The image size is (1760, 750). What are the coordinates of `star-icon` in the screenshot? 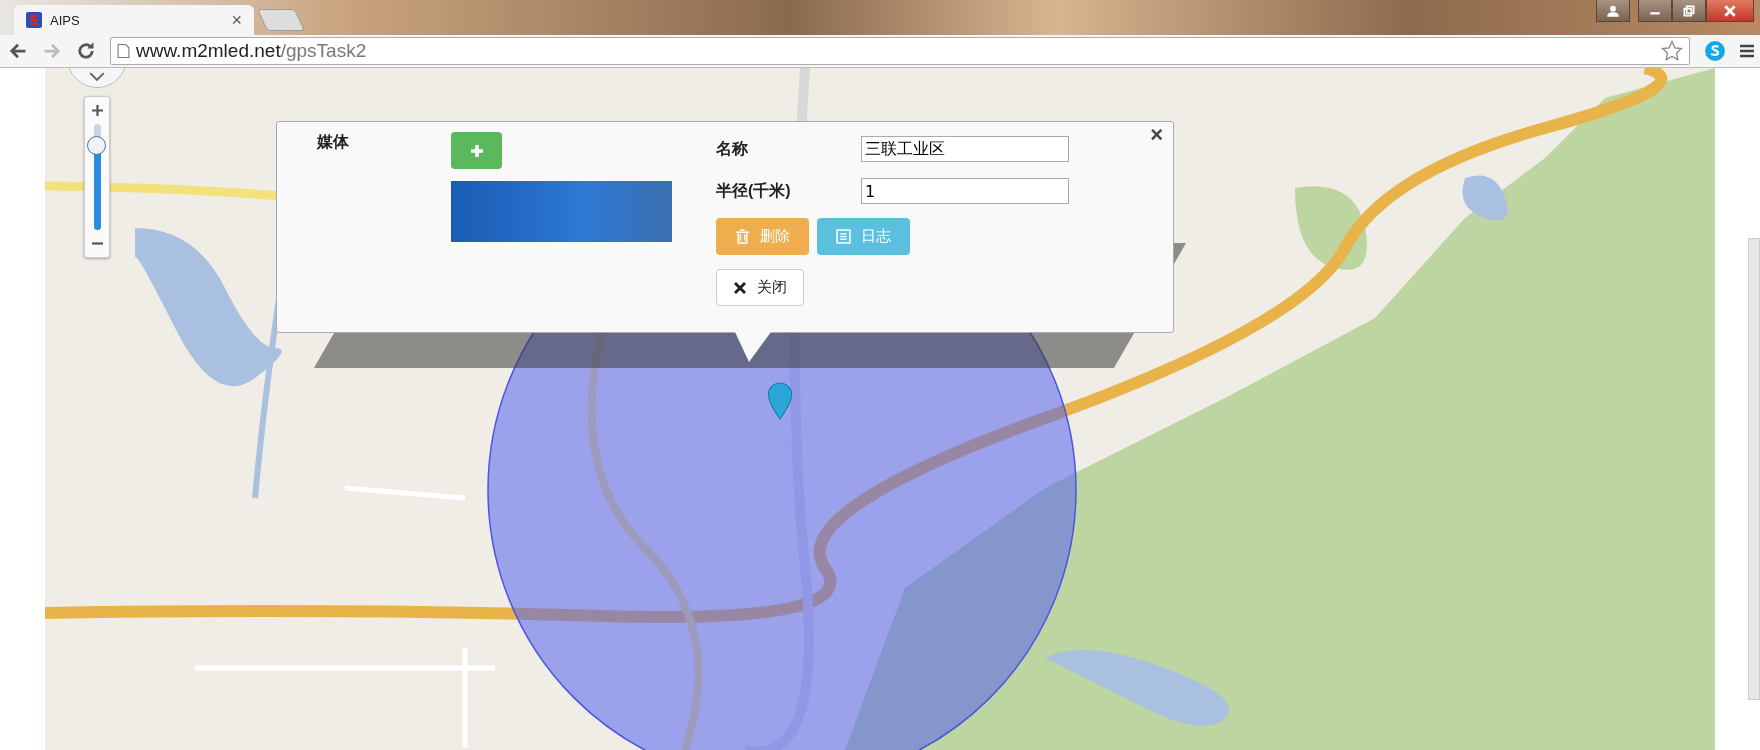 It's located at (1672, 51).